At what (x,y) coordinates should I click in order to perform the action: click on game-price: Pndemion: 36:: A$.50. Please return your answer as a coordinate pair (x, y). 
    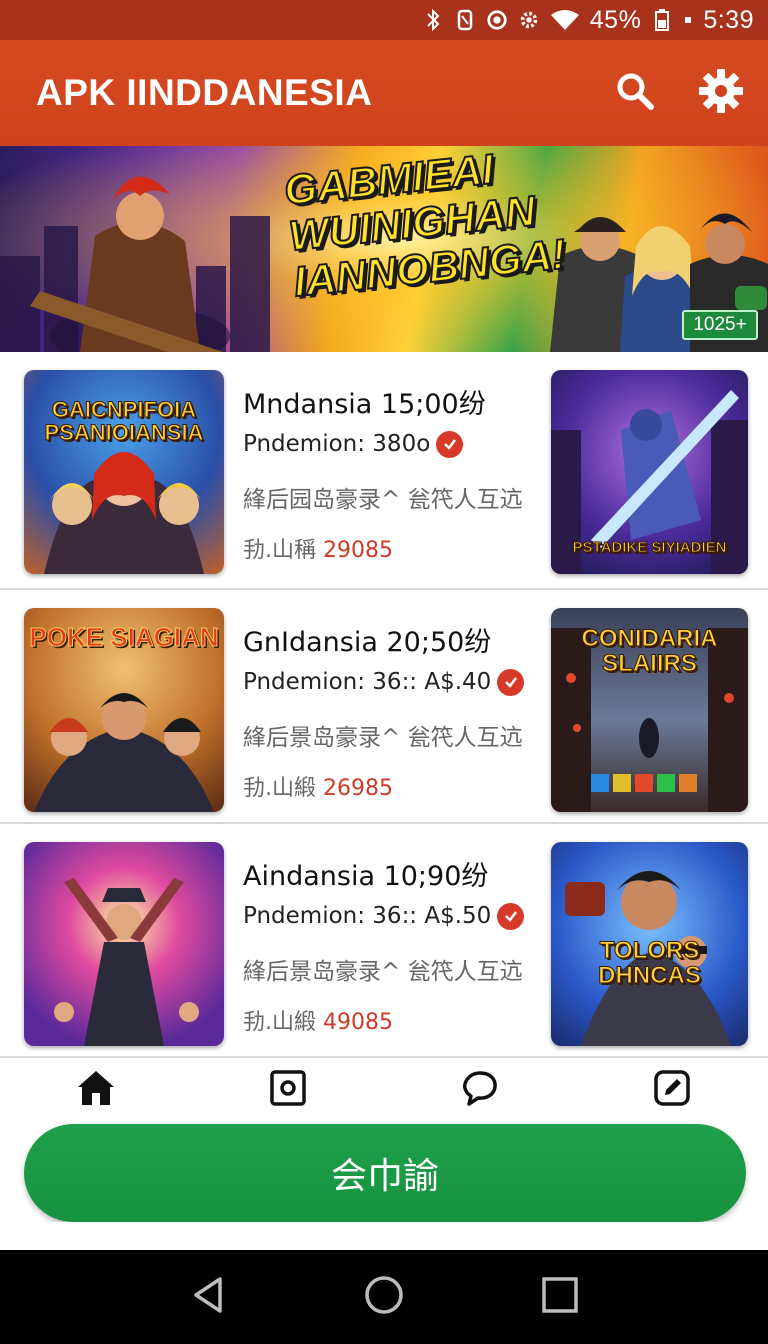
    Looking at the image, I should click on (367, 916).